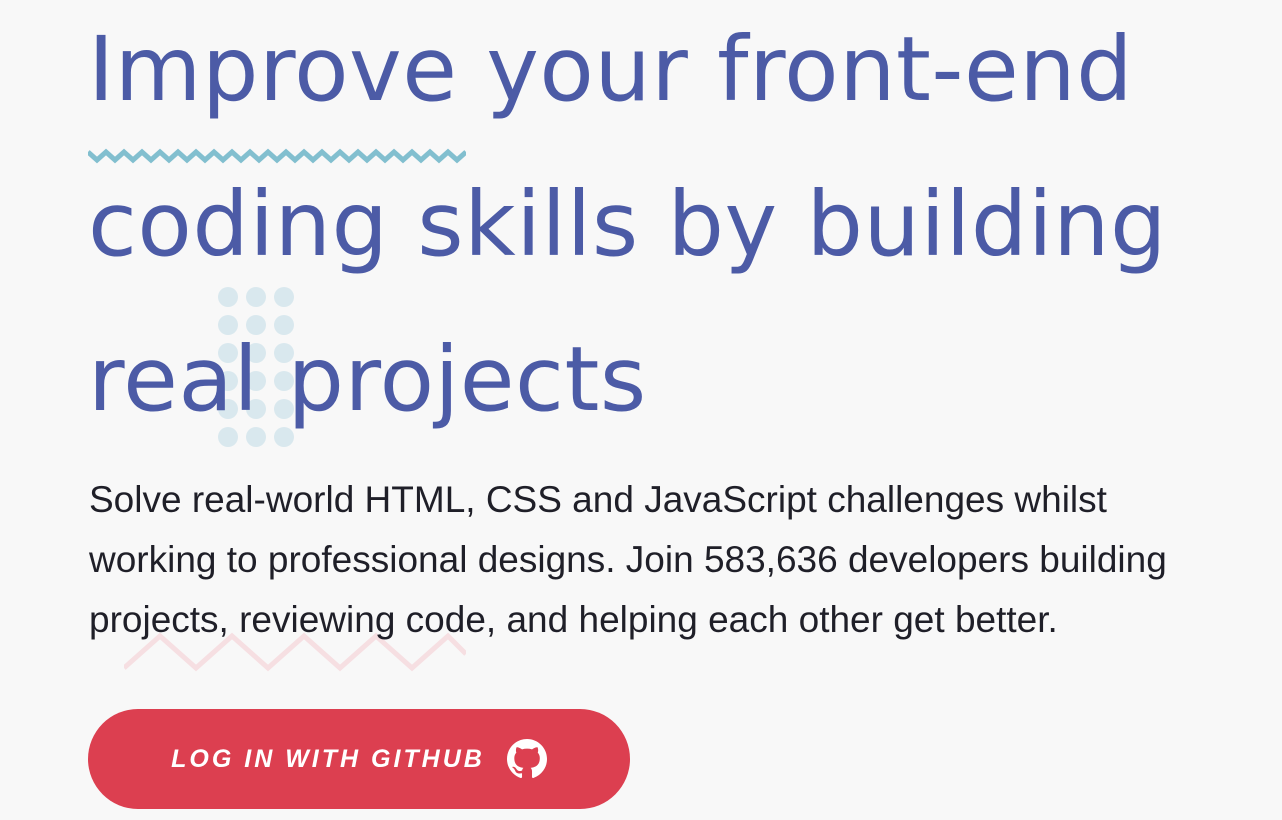 This screenshot has height=820, width=1282. What do you see at coordinates (367, 379) in the screenshot?
I see `headline-line-3: real projects` at bounding box center [367, 379].